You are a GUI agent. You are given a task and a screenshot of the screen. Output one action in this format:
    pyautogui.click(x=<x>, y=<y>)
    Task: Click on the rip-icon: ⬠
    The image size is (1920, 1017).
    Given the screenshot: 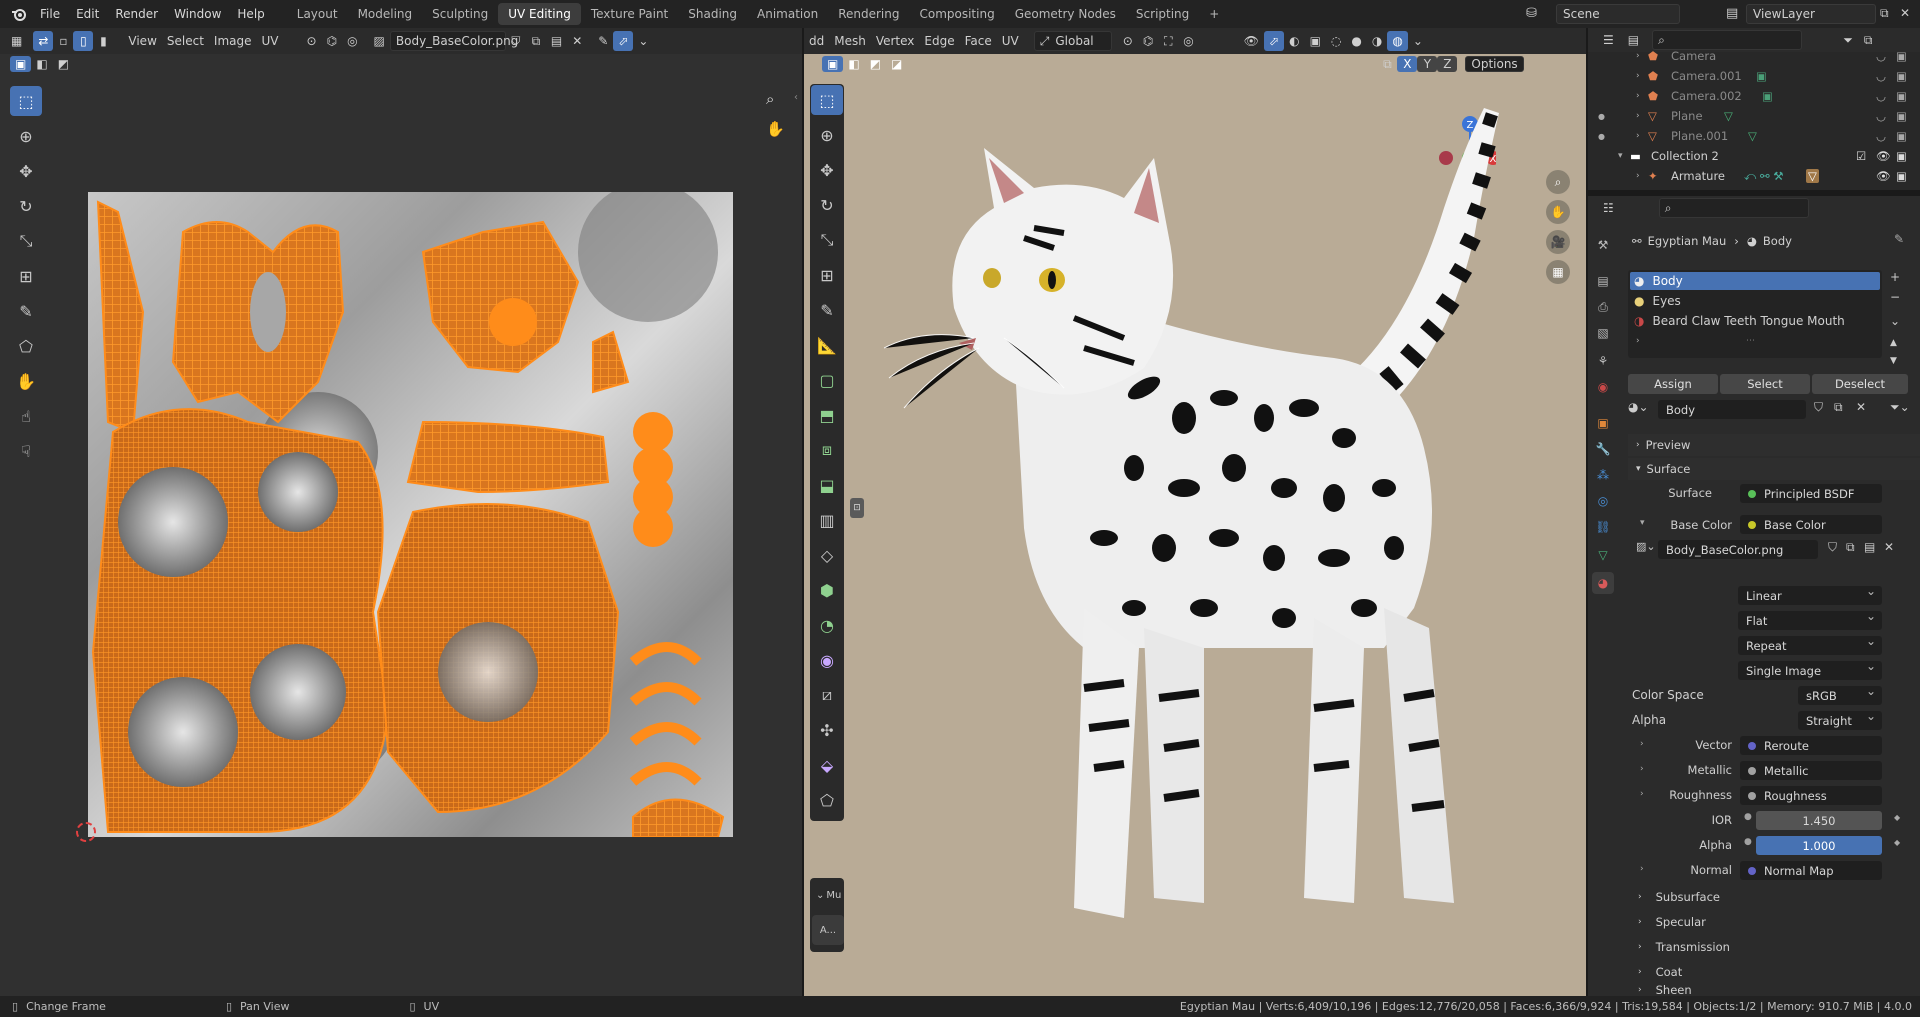 What is the action you would take?
    pyautogui.click(x=26, y=346)
    